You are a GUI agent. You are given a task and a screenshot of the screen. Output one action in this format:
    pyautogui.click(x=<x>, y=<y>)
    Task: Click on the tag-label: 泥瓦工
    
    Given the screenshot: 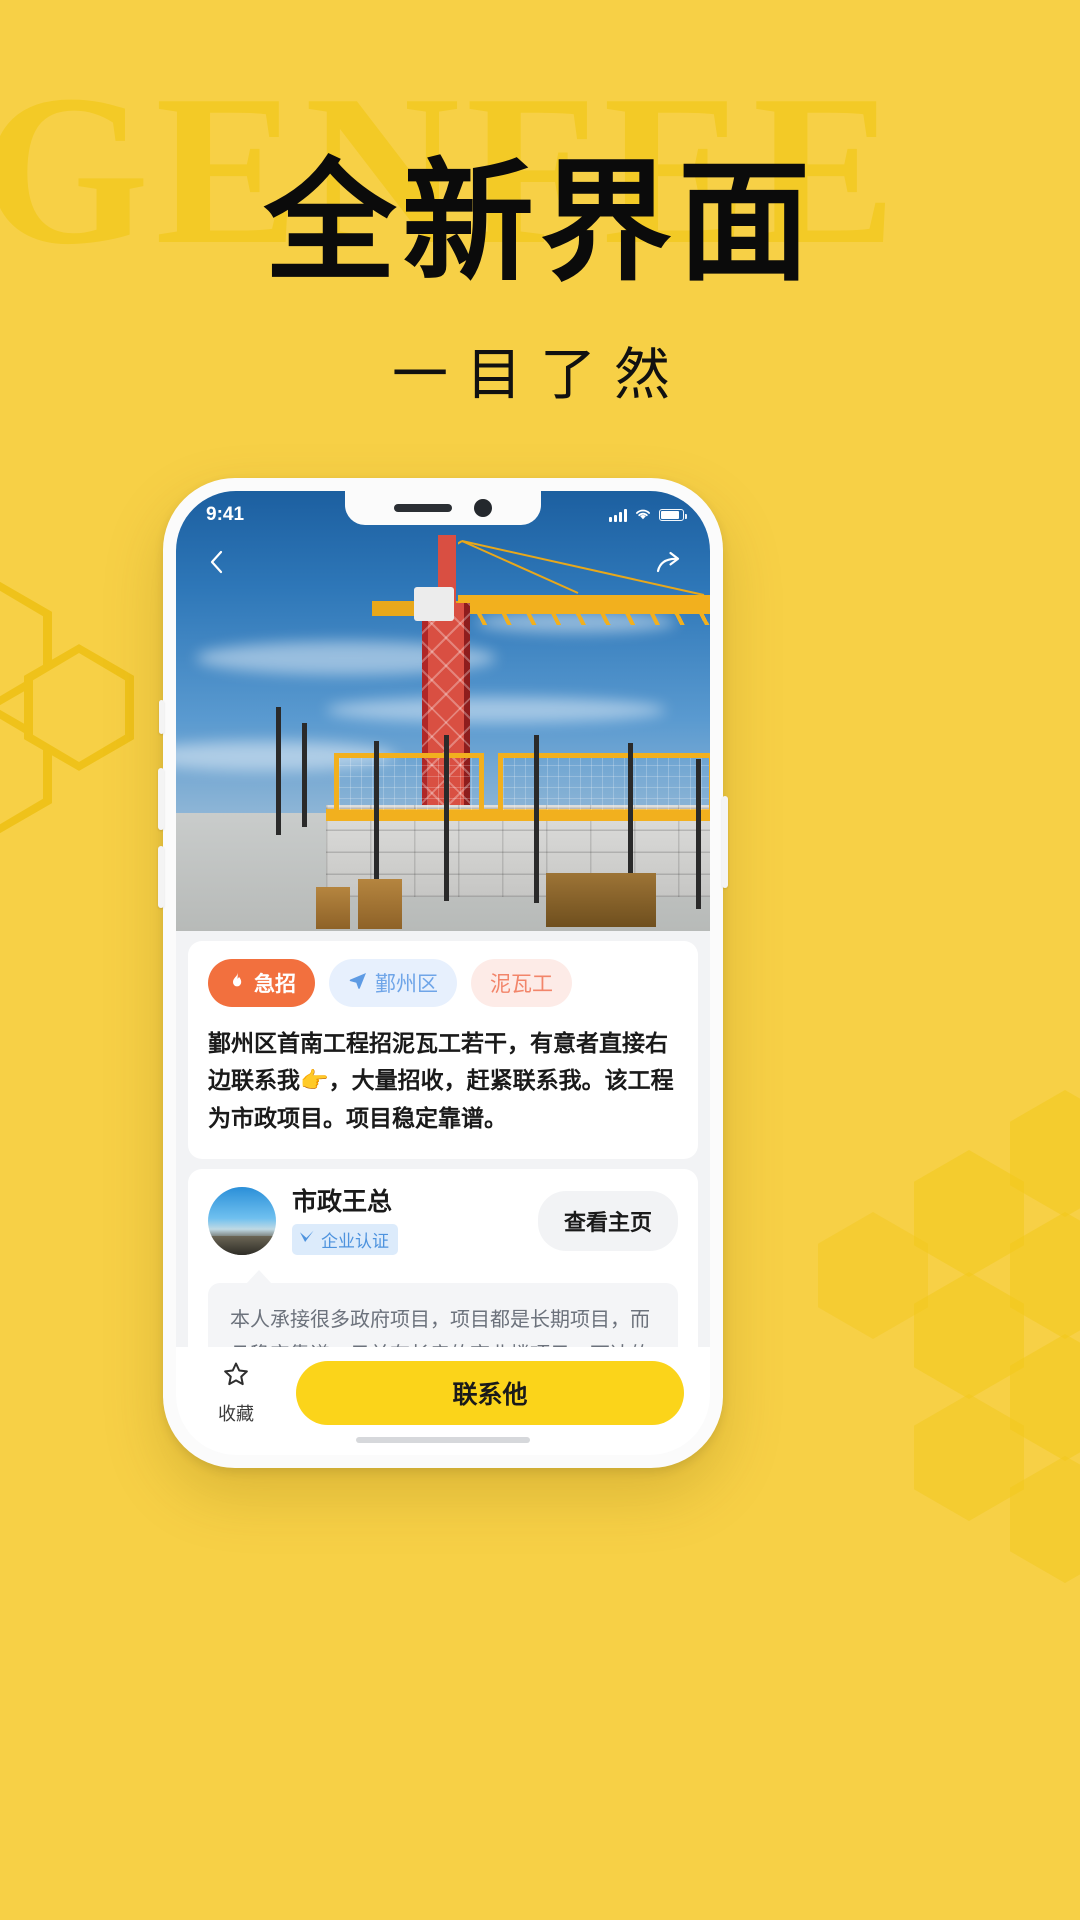 What is the action you would take?
    pyautogui.click(x=521, y=984)
    